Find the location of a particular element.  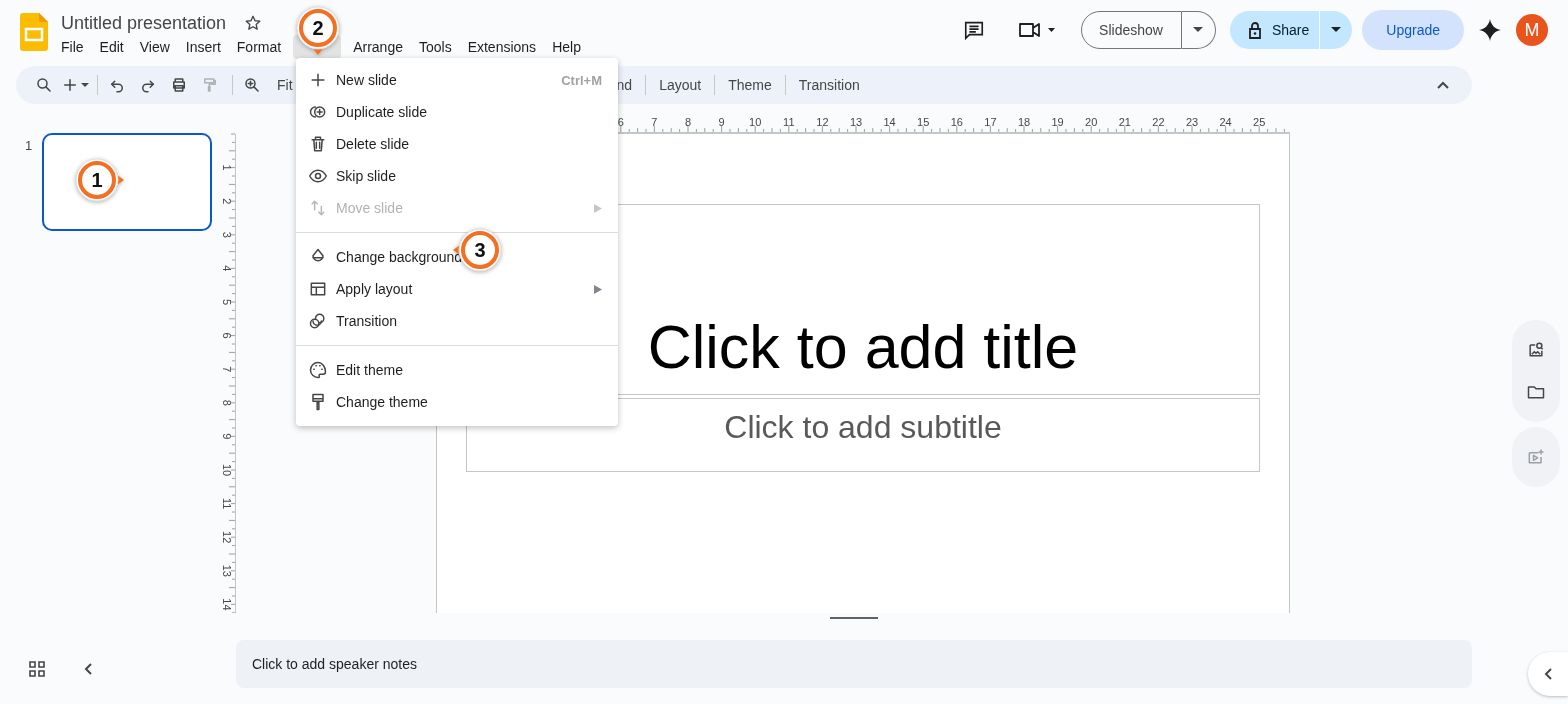

slide-number: 1 is located at coordinates (29, 145).